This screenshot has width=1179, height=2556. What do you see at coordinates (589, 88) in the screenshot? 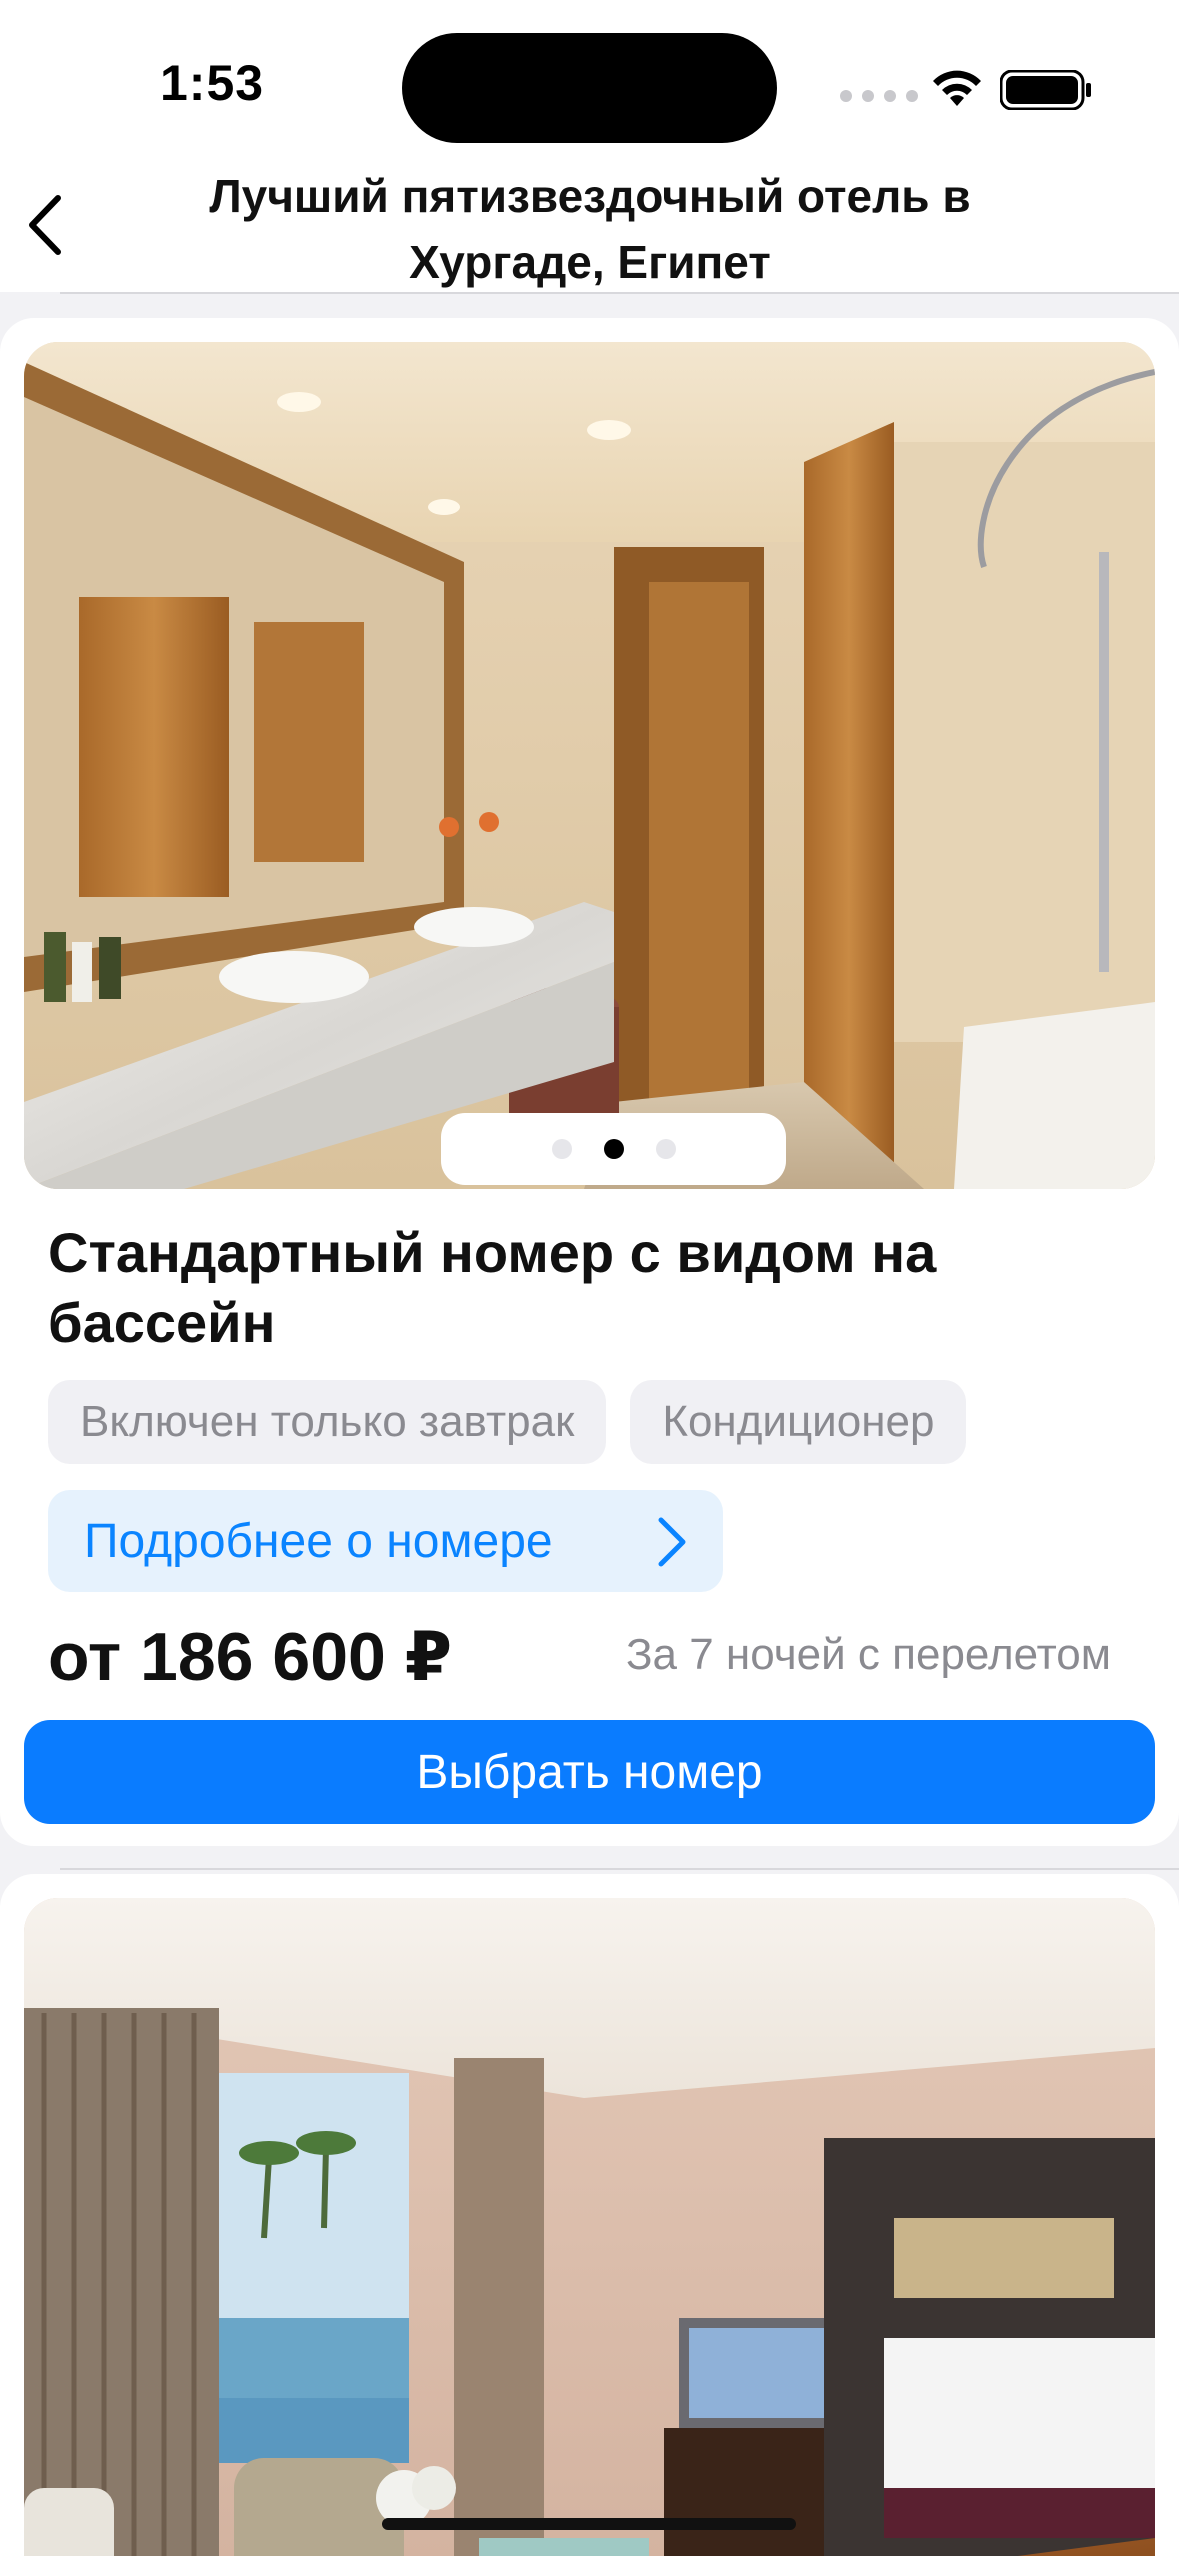
I see `dynamic-island` at bounding box center [589, 88].